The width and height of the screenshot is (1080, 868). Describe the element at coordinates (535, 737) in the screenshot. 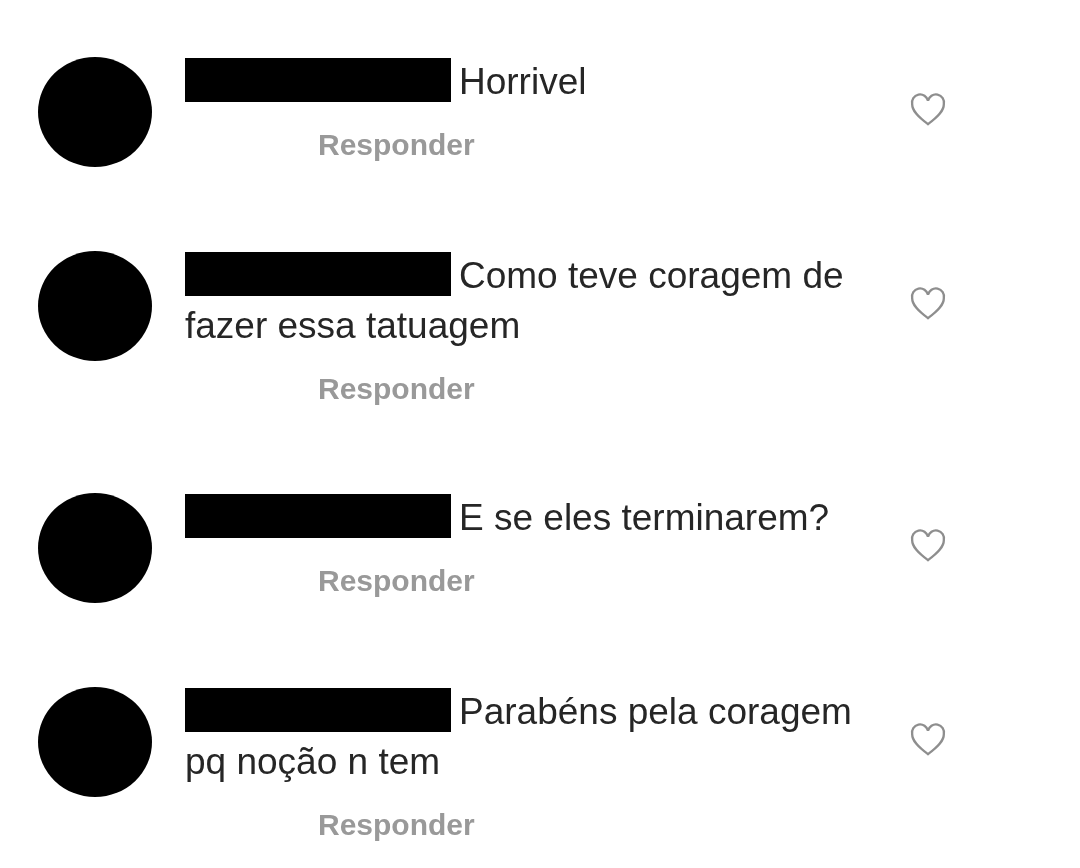

I see `comment-text: Parabéns pela coragem pq noção n tem` at that location.